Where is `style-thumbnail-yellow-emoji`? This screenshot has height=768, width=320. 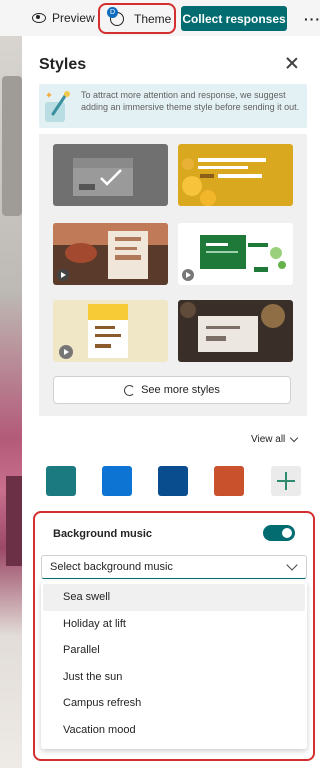 style-thumbnail-yellow-emoji is located at coordinates (235, 175).